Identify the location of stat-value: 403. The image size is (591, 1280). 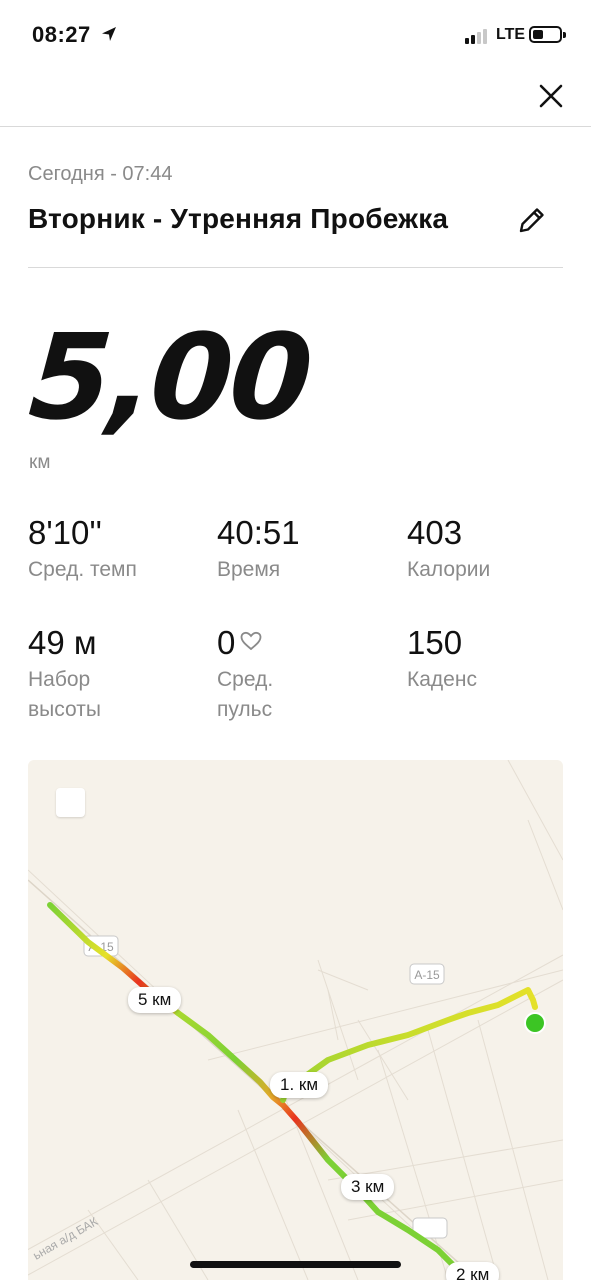
(435, 532).